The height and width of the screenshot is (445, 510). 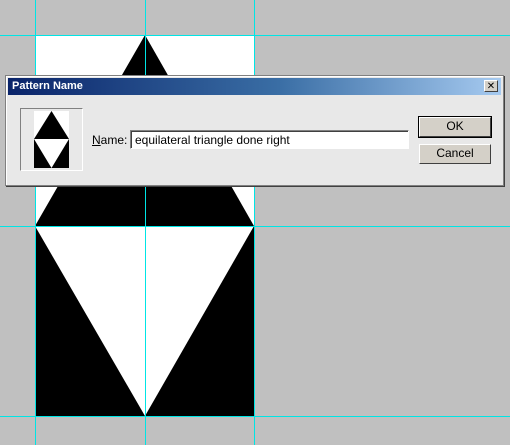 I want to click on cancel-button: Cancel, so click(x=455, y=154).